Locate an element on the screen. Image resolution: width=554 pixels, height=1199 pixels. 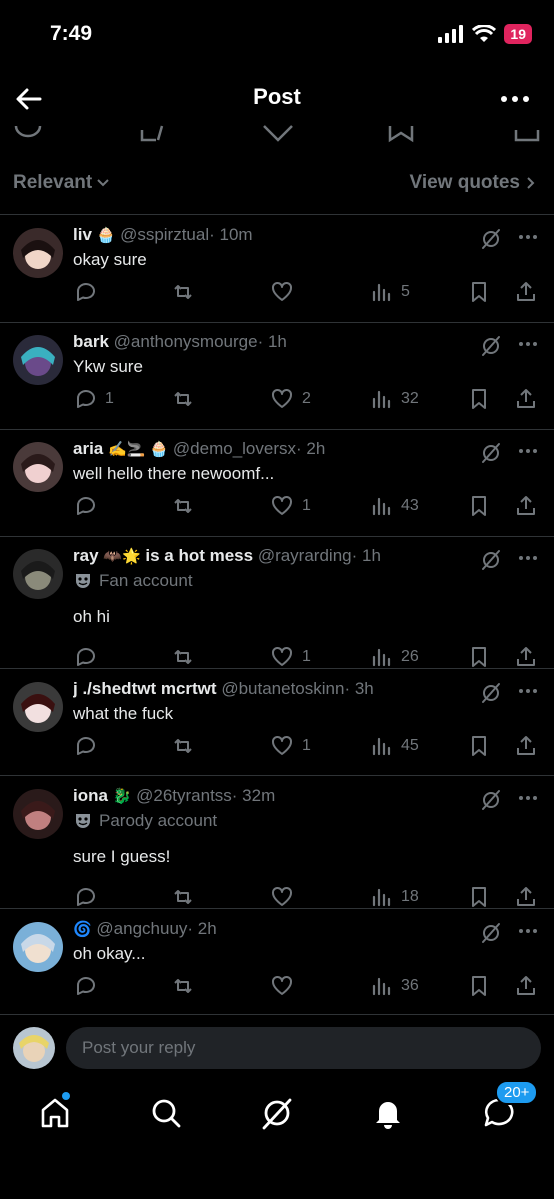
reply-author-name: aria is located at coordinates (88, 448).